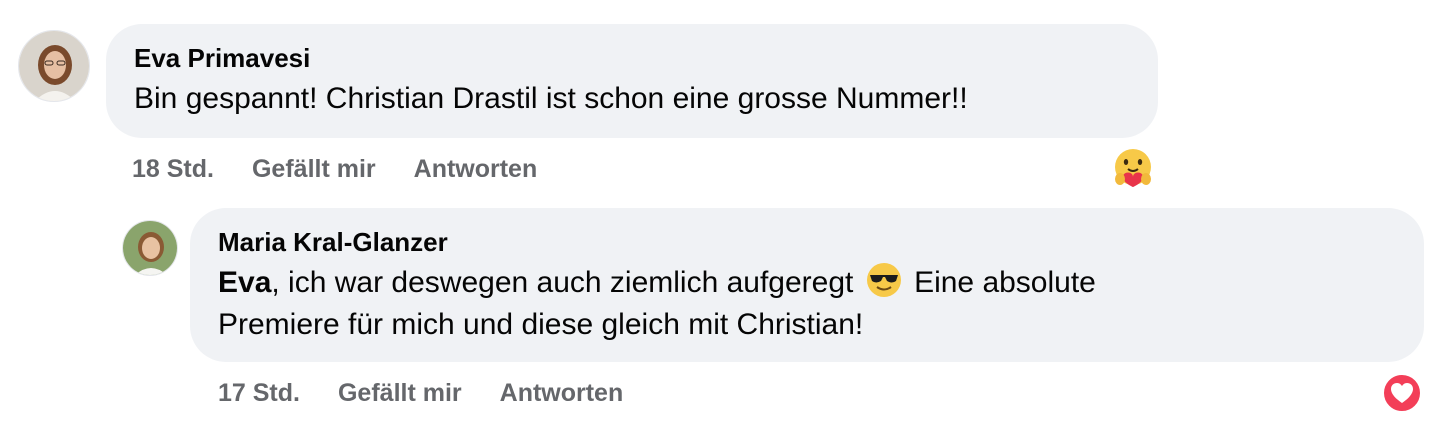  Describe the element at coordinates (259, 393) in the screenshot. I see `reply-timestamp: 17 Std.` at that location.